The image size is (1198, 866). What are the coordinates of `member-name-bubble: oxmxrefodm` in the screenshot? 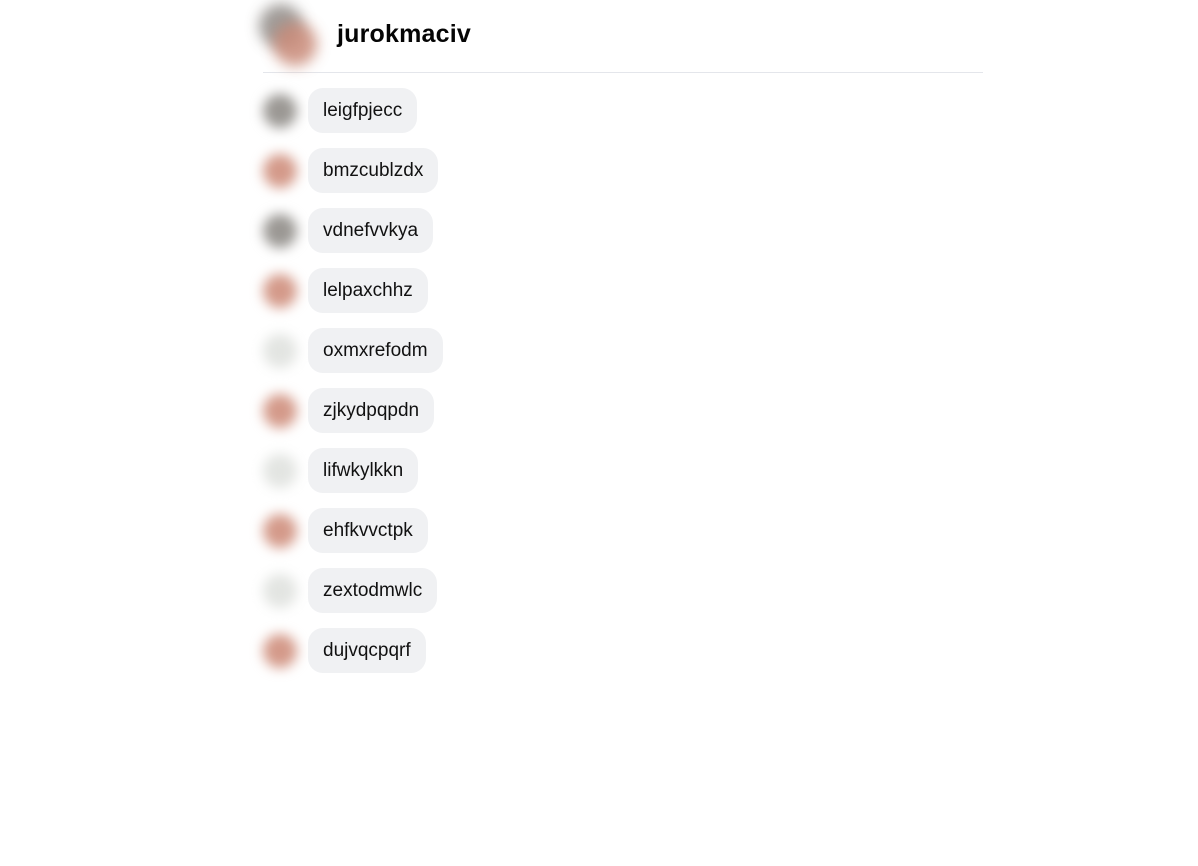 It's located at (375, 350).